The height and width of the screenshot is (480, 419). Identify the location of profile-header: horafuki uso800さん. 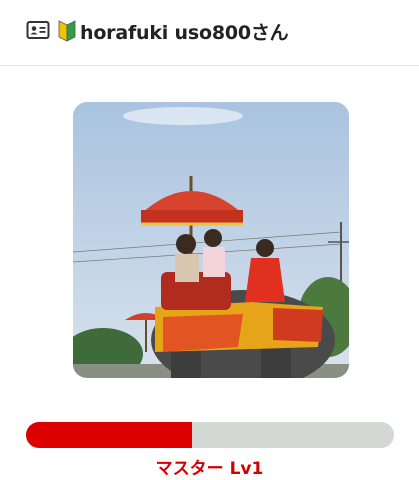
(209, 33).